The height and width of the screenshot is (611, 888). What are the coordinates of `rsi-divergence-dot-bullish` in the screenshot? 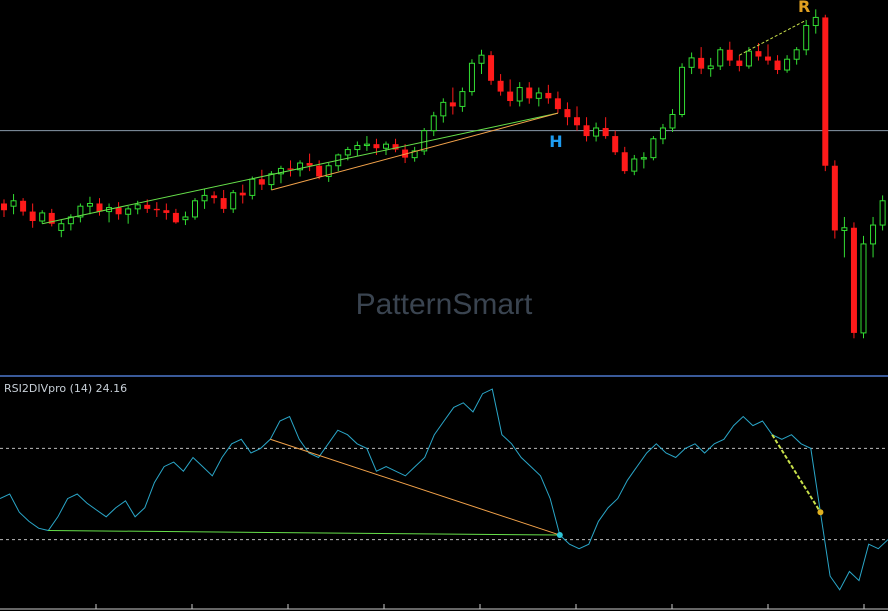 It's located at (559, 535).